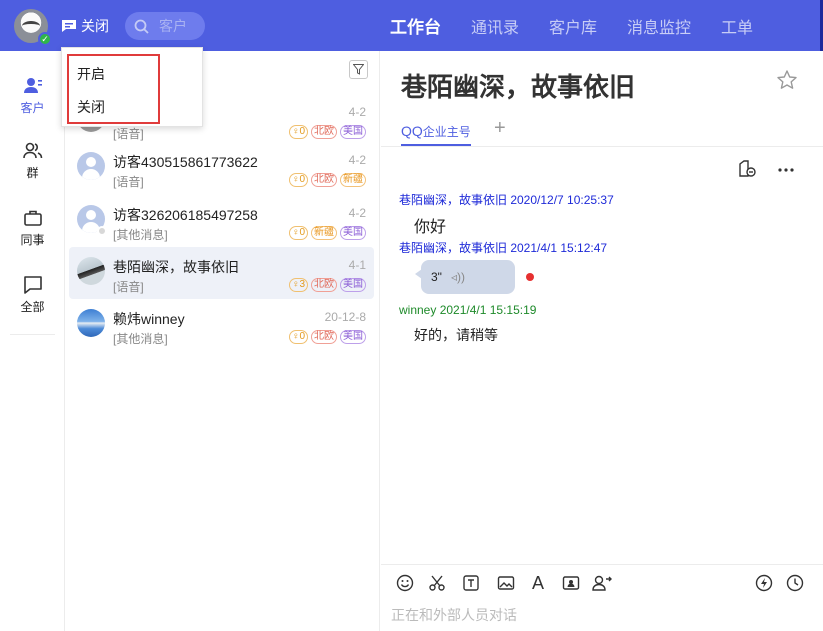 This screenshot has height=631, width=823. Describe the element at coordinates (468, 310) in the screenshot. I see `message-sender: winney 2021/4/1 15:15:19` at that location.